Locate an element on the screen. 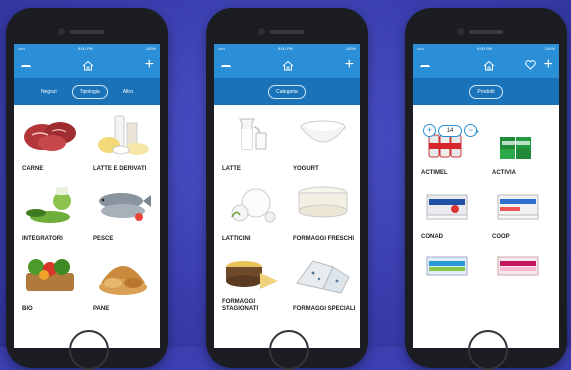 The height and width of the screenshot is (370, 571). category-latticini: LATTICINI is located at coordinates (251, 212).